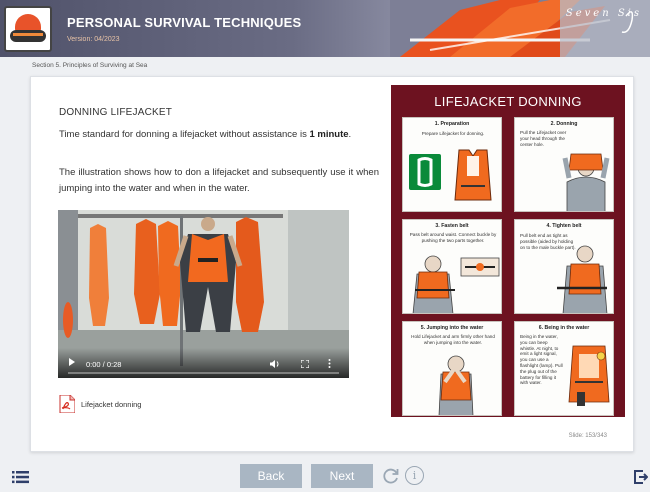  Describe the element at coordinates (641, 477) in the screenshot. I see `exit-icon` at that location.